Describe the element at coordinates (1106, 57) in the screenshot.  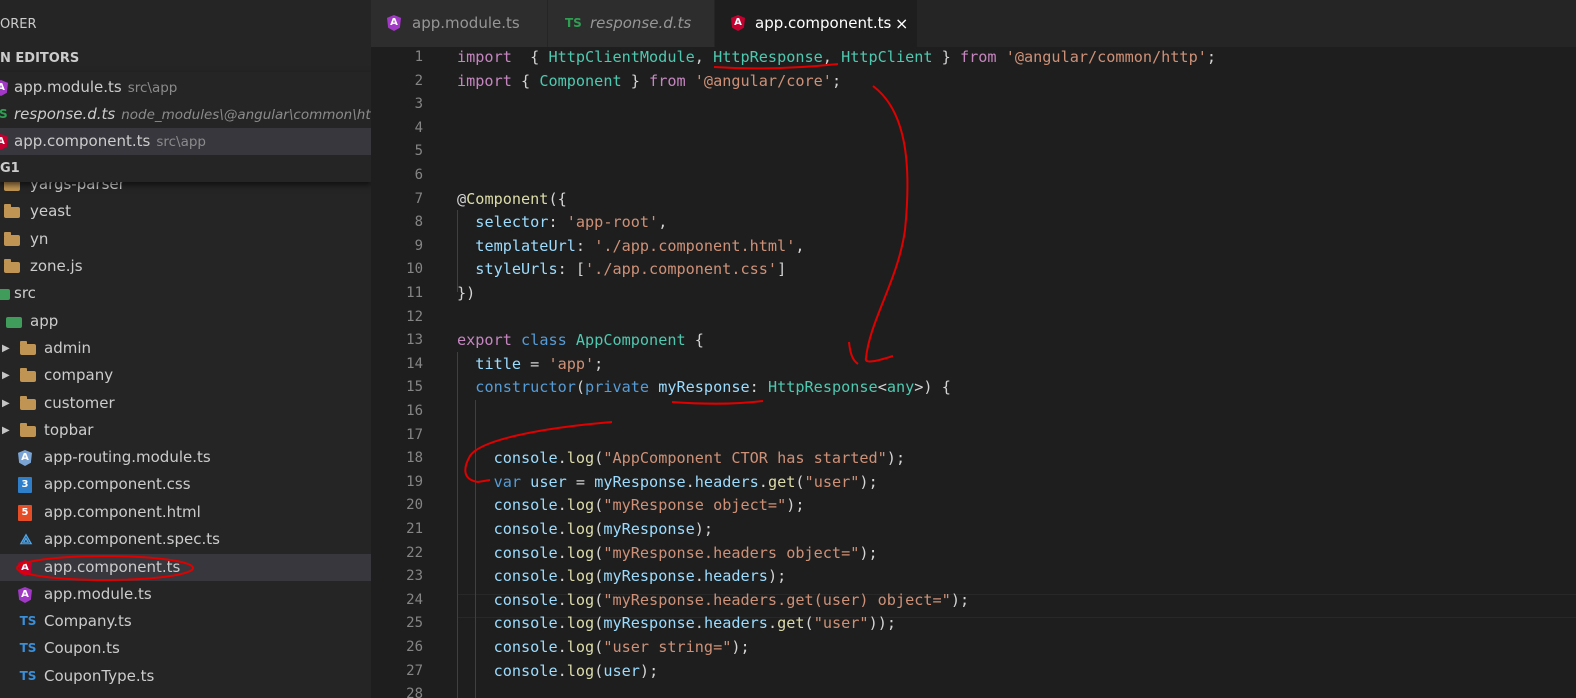
I see `code-token: '@angular/common/http'` at that location.